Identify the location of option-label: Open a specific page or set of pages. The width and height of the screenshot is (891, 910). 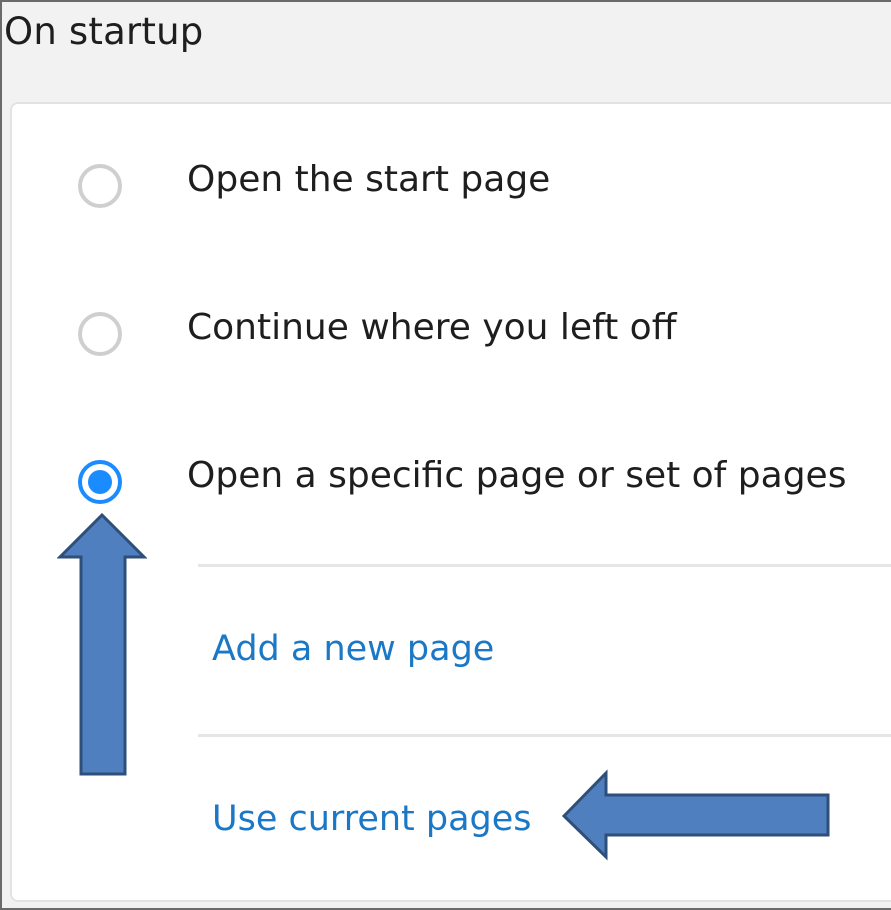
(517, 475).